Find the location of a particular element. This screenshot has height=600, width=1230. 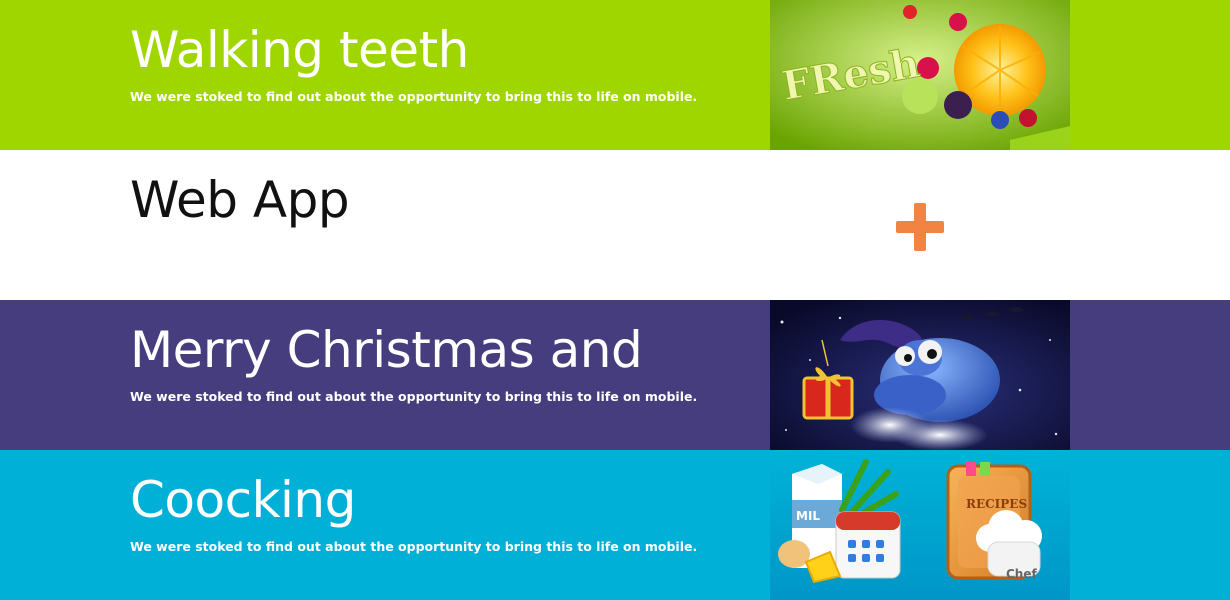

fresh-thumbnail: FResh is located at coordinates (920, 75).